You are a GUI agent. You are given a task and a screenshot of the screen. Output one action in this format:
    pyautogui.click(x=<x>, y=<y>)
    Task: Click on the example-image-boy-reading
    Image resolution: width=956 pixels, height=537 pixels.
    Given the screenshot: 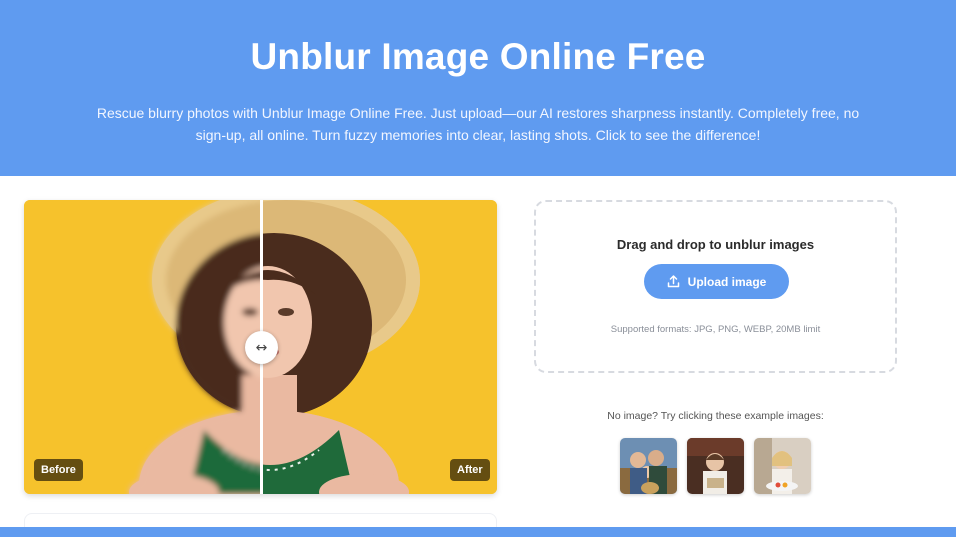 What is the action you would take?
    pyautogui.click(x=715, y=466)
    